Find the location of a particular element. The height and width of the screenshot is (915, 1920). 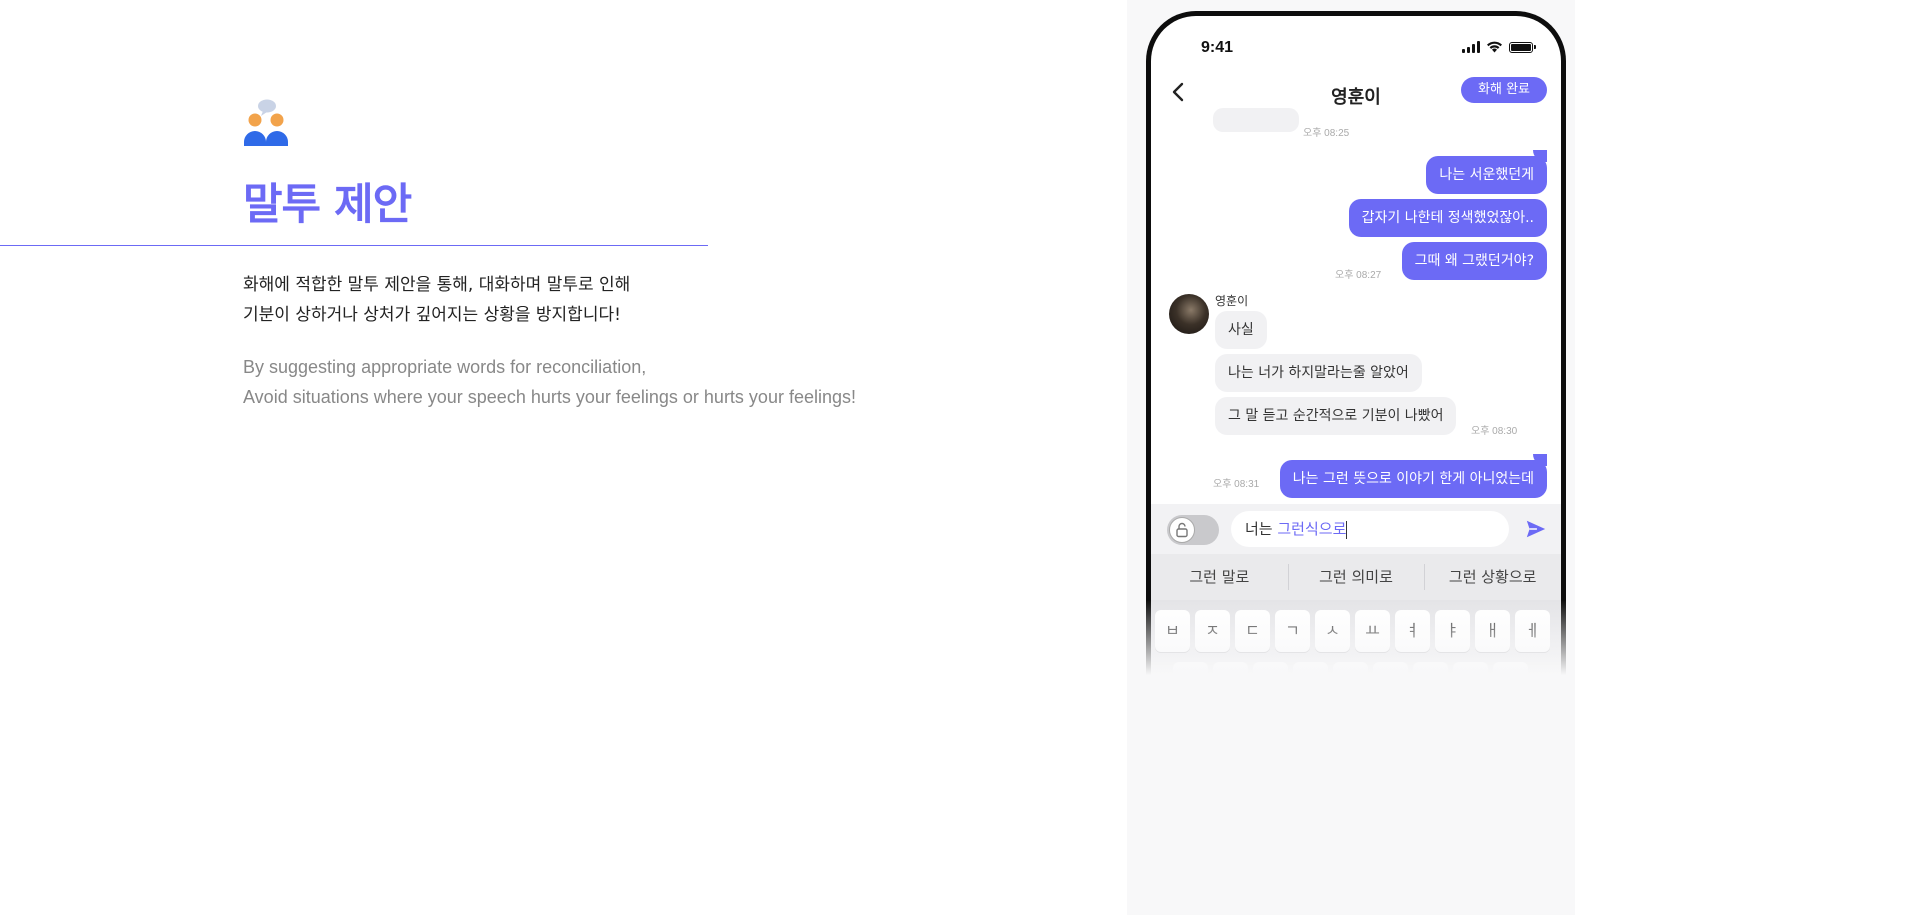

feature-title: 말투 제안 is located at coordinates (327, 205).